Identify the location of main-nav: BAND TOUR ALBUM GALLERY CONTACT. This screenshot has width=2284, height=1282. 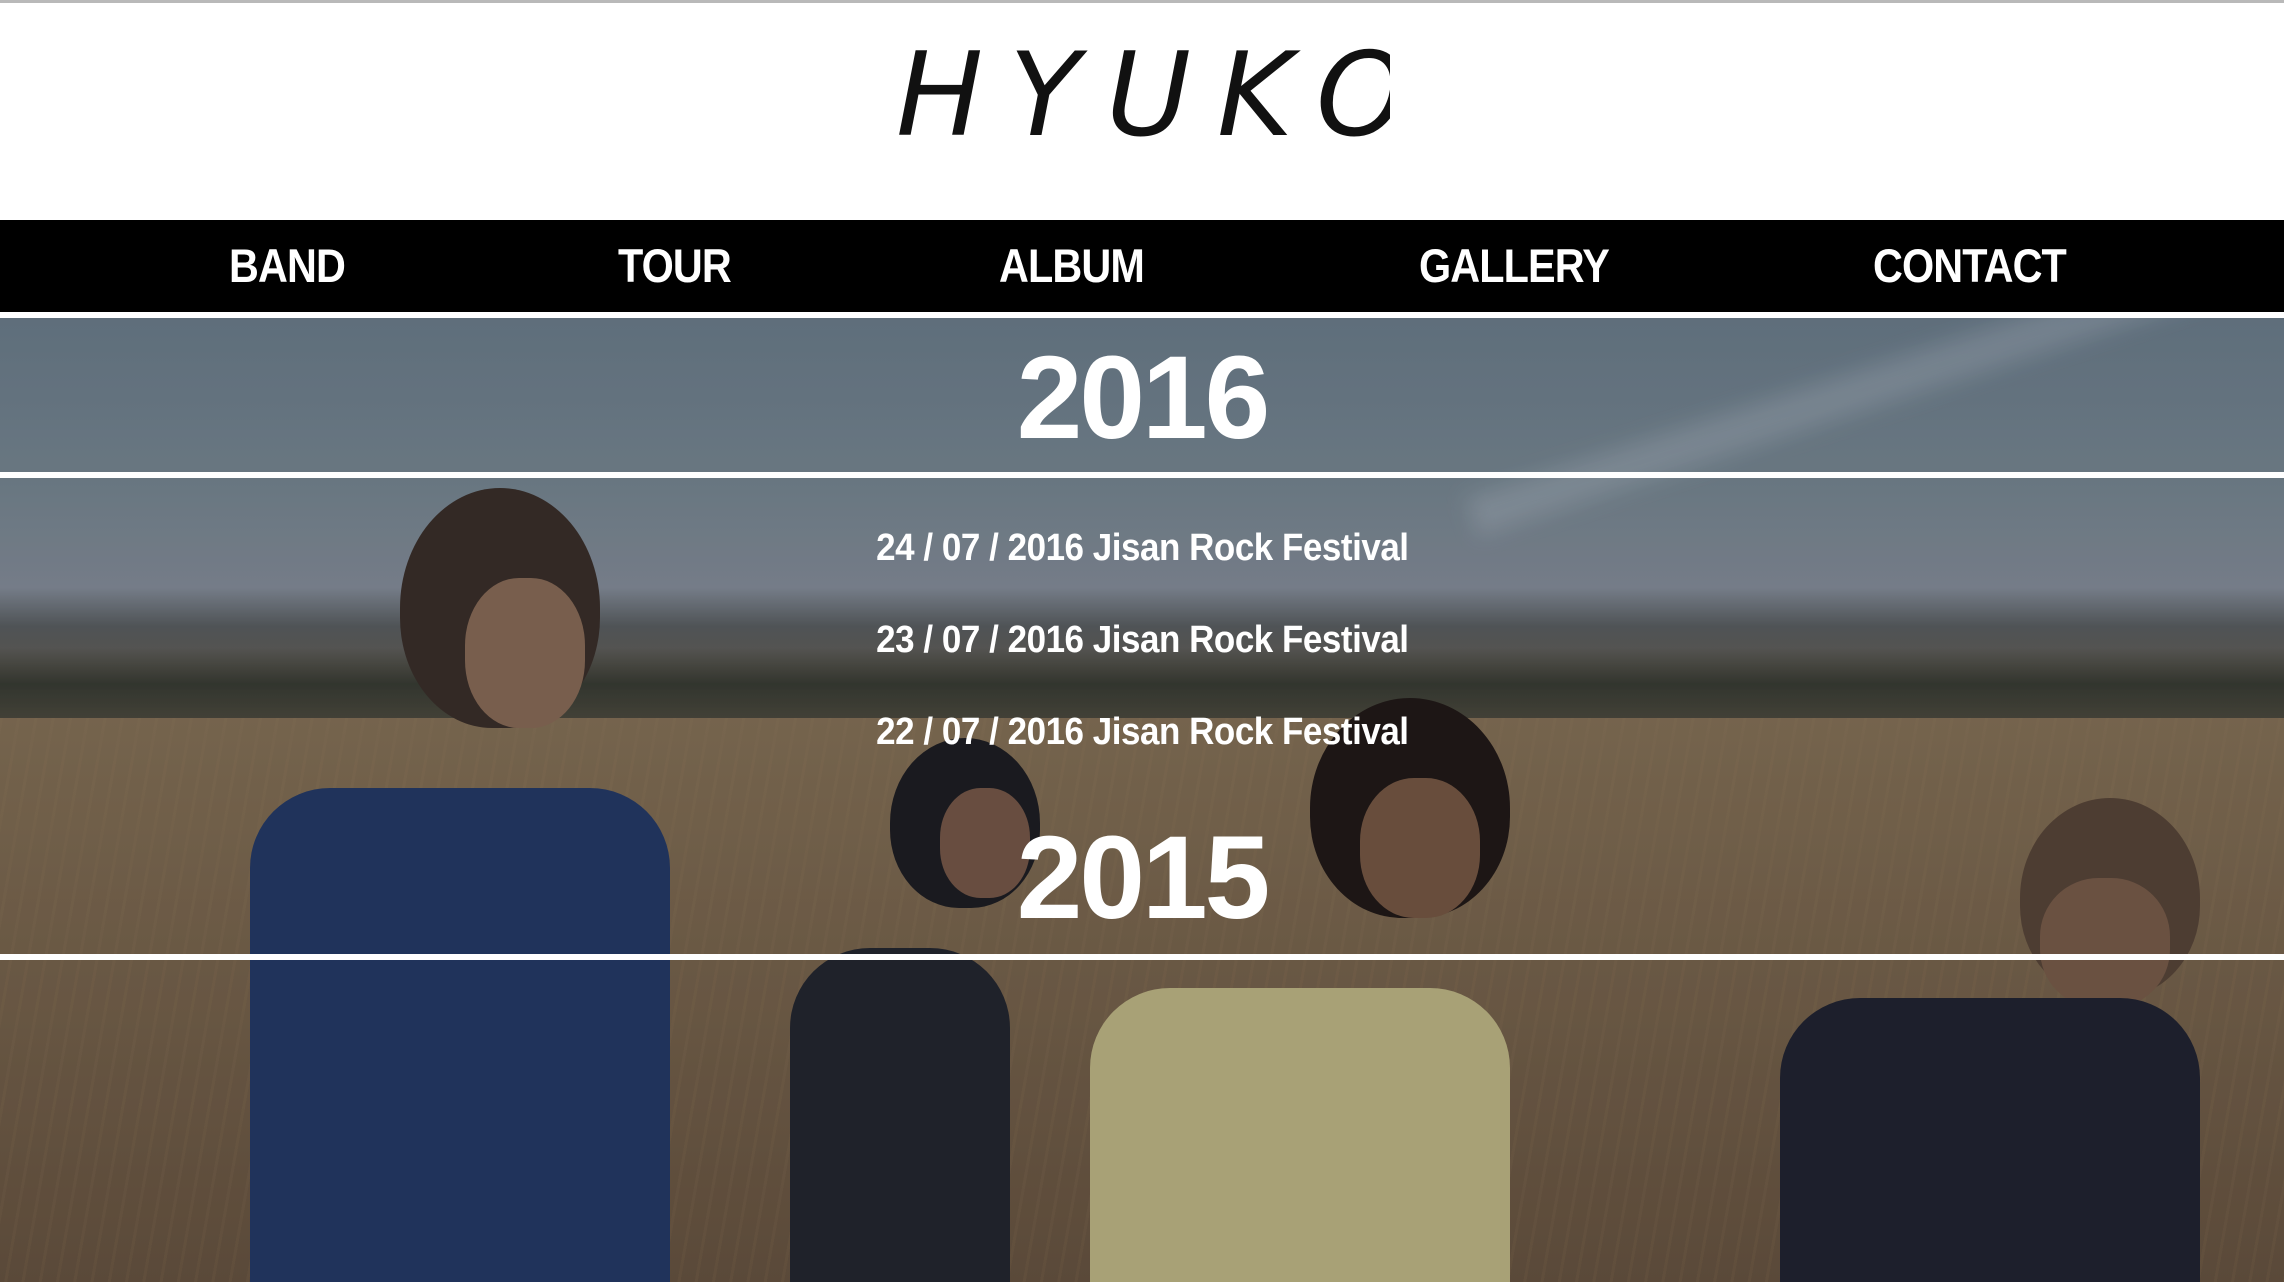
(1142, 266).